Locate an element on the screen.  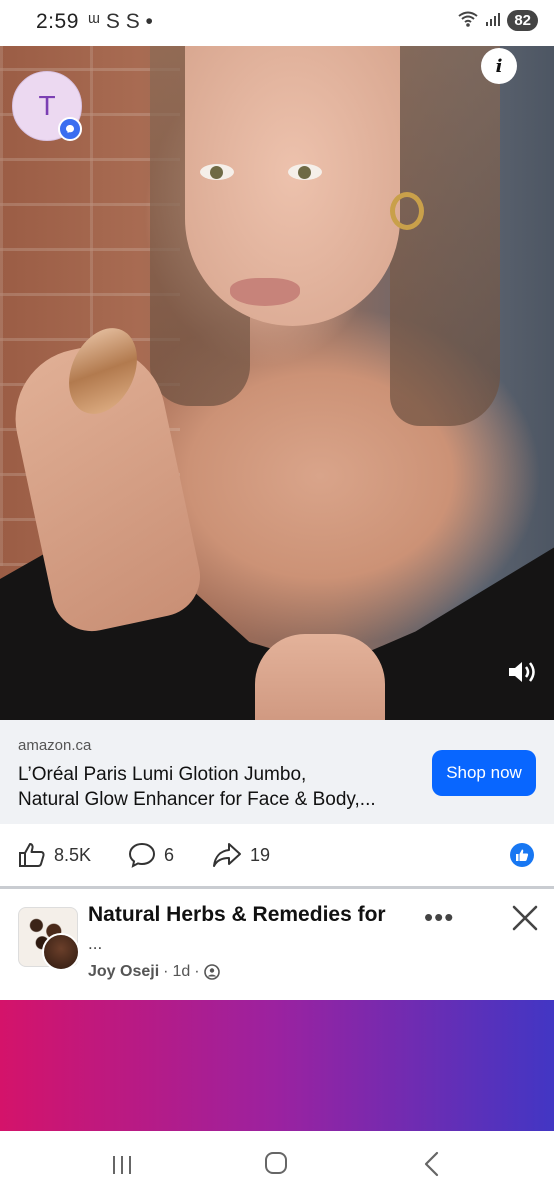
messenger-badge-icon is located at coordinates (70, 129).